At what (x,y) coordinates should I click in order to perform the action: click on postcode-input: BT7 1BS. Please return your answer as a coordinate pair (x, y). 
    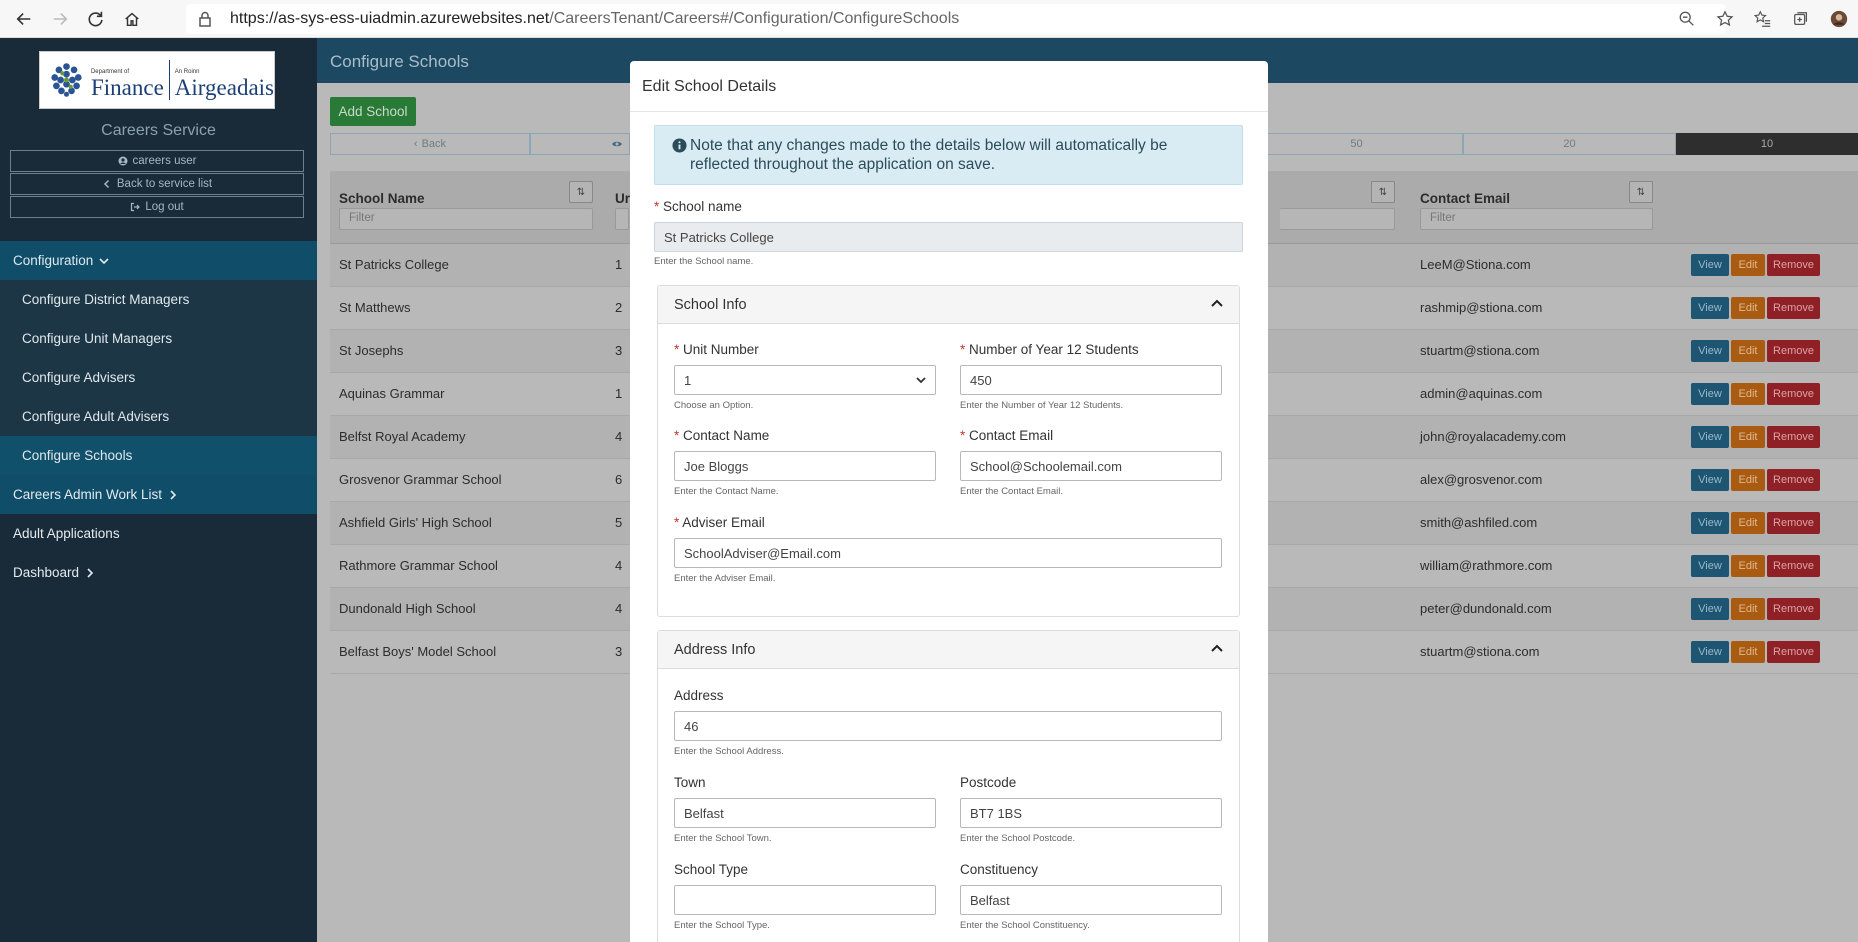
    Looking at the image, I should click on (1091, 813).